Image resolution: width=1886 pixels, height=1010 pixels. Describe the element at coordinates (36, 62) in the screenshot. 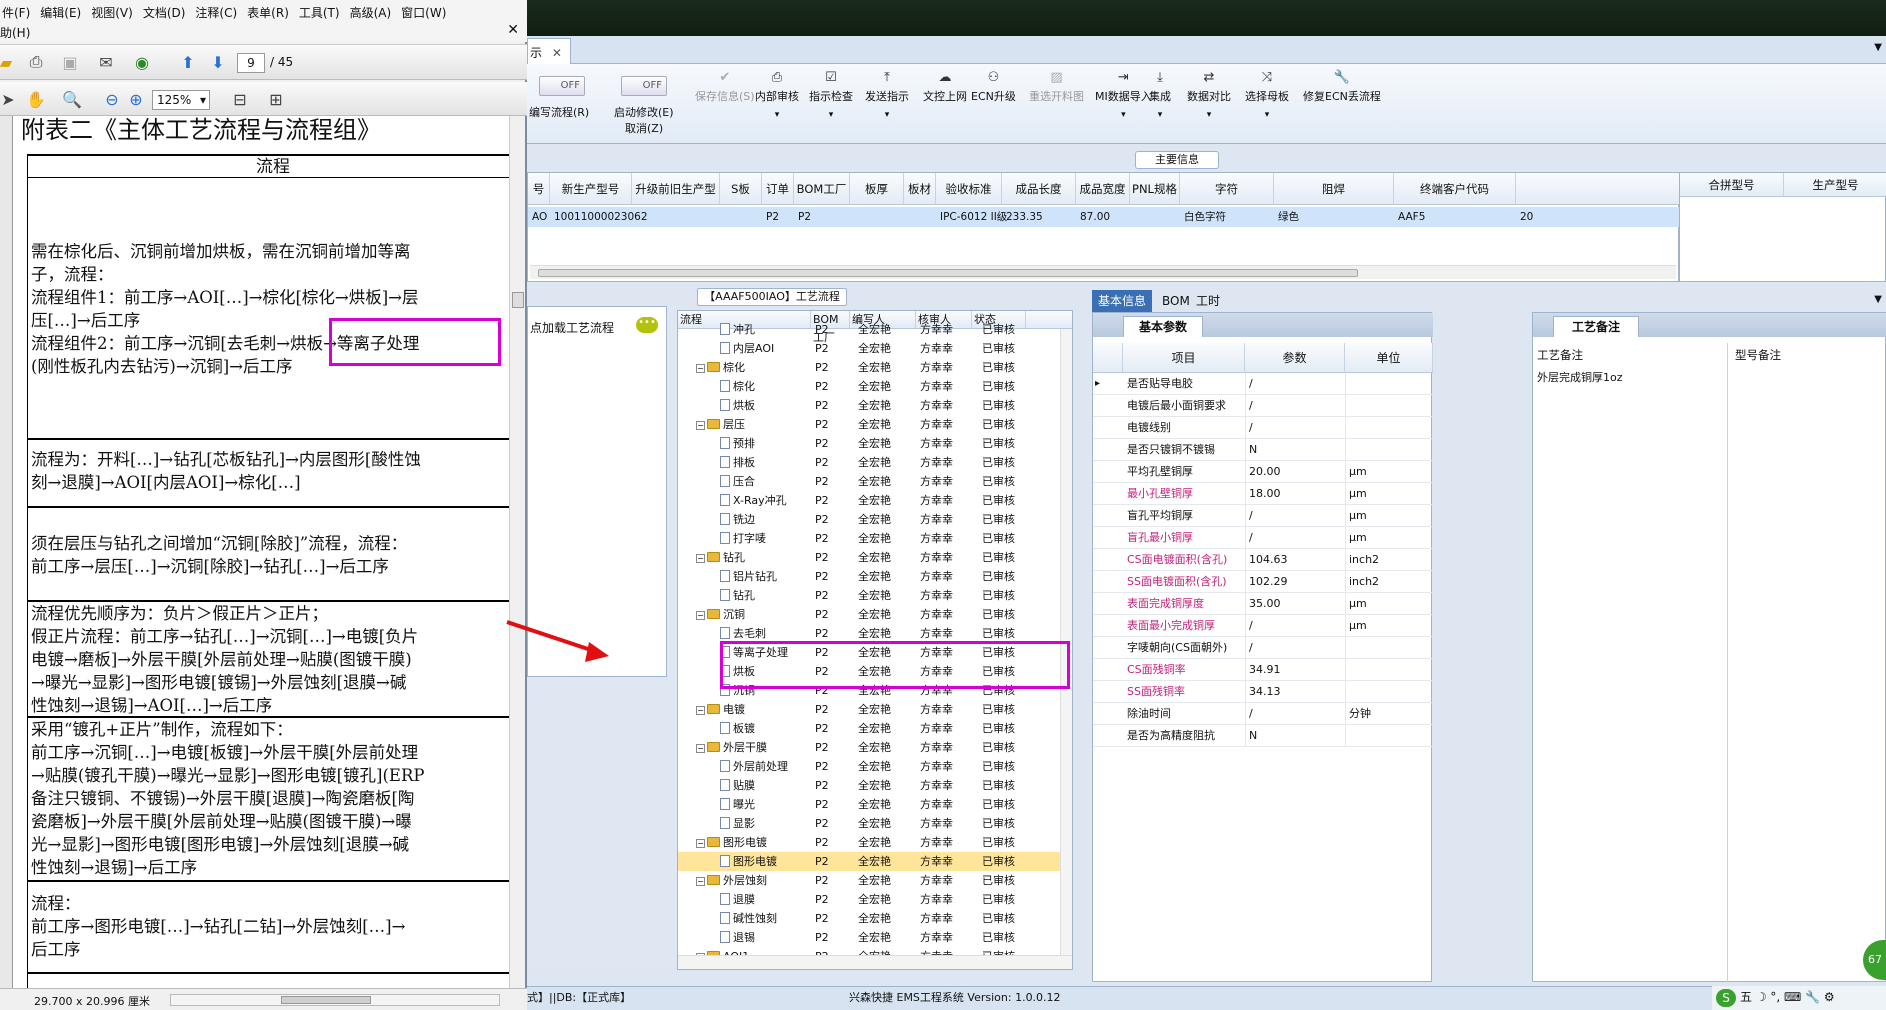

I see `print-icon: ⎙` at that location.